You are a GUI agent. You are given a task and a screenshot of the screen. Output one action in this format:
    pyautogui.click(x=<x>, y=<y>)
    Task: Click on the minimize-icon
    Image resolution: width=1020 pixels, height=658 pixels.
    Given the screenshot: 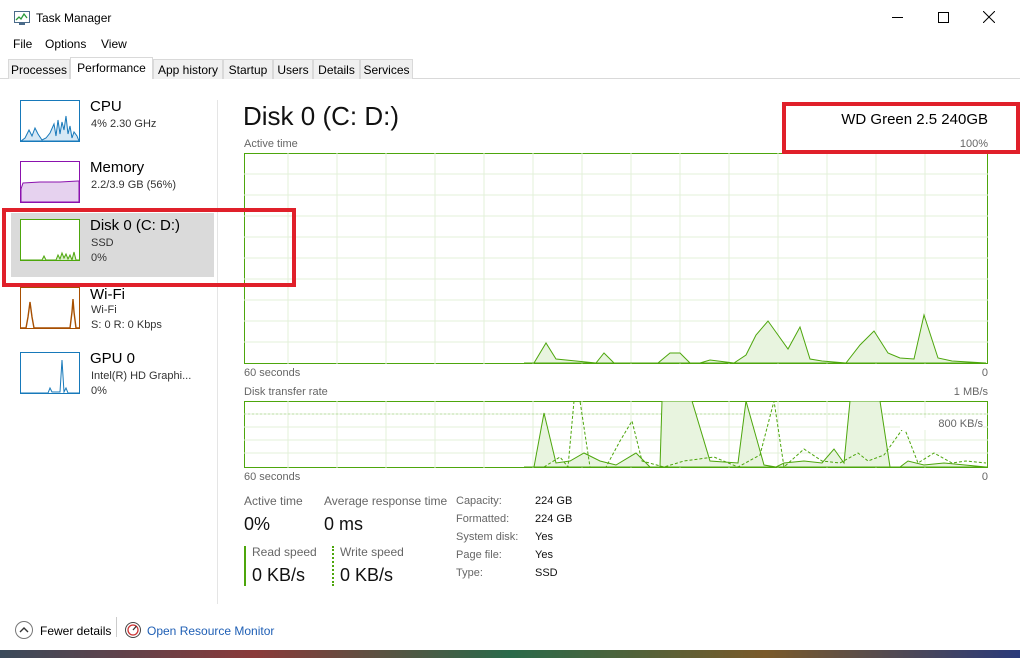 What is the action you would take?
    pyautogui.click(x=897, y=17)
    